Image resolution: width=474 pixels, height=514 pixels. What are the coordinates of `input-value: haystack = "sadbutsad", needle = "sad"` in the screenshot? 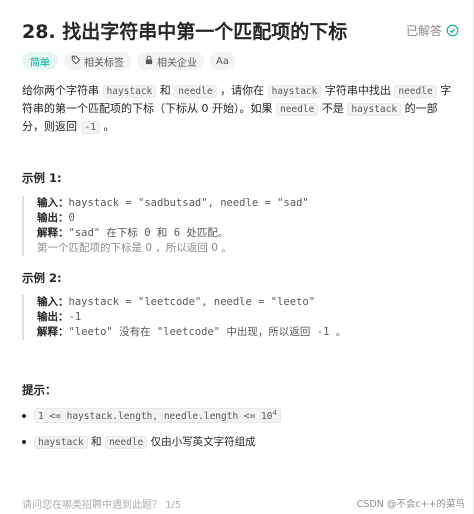 It's located at (188, 203).